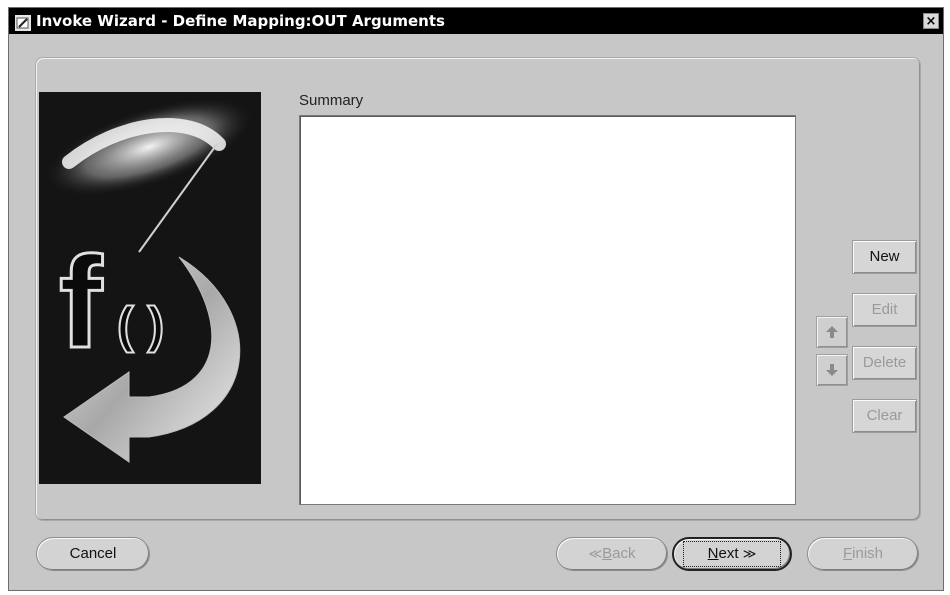 This screenshot has height=595, width=950. I want to click on cancel-button: Cancel, so click(93, 554).